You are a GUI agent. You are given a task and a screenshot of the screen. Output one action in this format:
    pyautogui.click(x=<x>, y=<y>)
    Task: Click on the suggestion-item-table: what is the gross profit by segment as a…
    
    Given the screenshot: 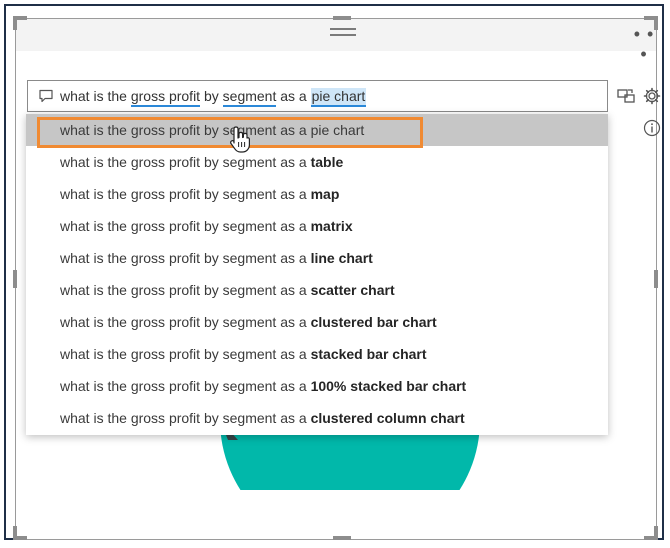 What is the action you would take?
    pyautogui.click(x=317, y=162)
    